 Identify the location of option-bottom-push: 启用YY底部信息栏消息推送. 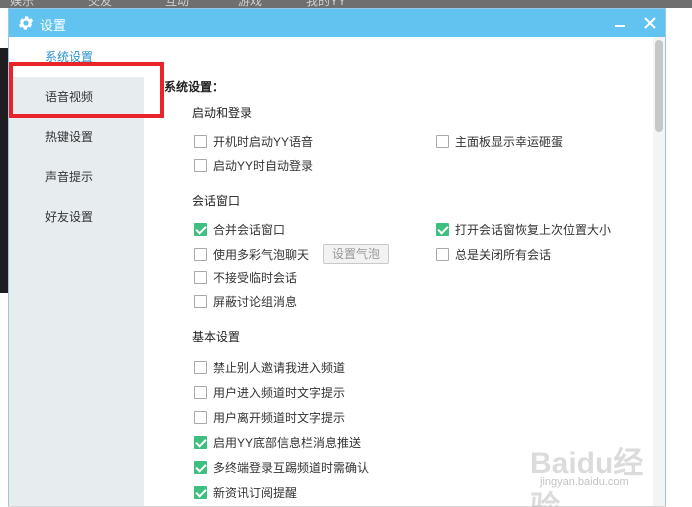
(277, 442).